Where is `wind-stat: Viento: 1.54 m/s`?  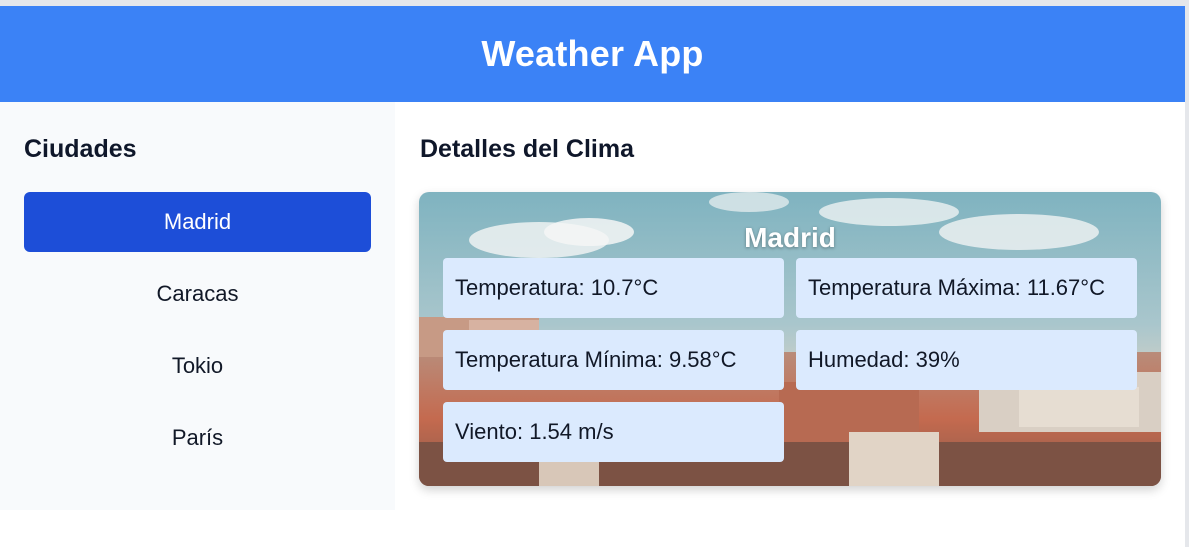 wind-stat: Viento: 1.54 m/s is located at coordinates (613, 432).